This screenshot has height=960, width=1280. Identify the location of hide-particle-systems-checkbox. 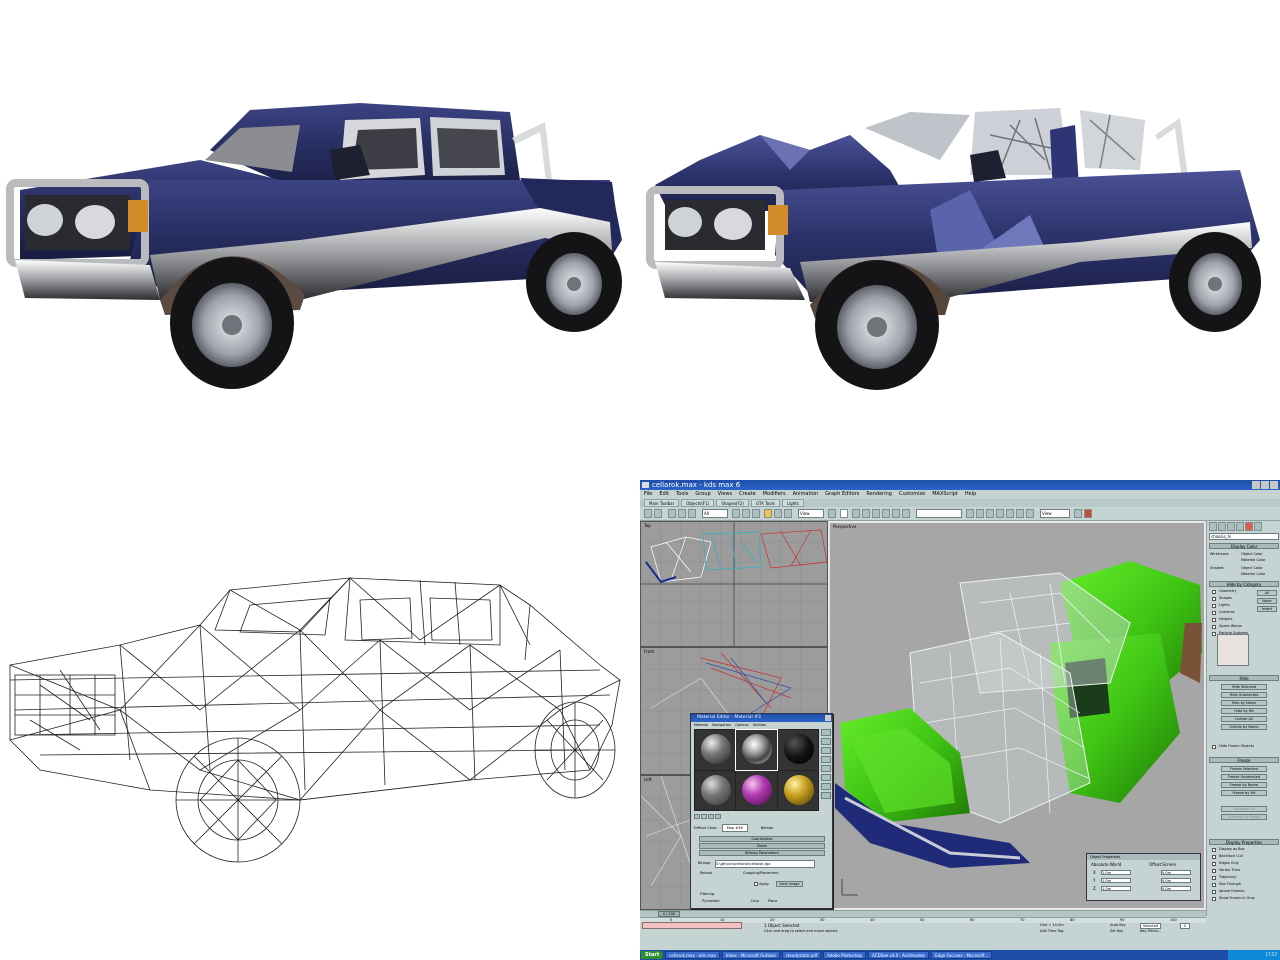
(1214, 634).